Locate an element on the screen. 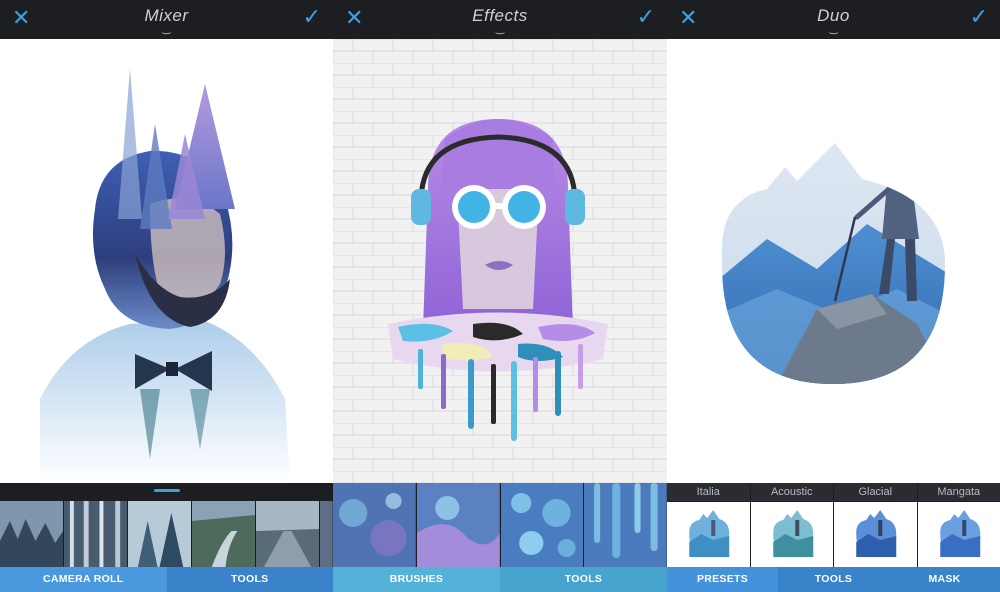 The image size is (1000, 592). preset-label: Mangata is located at coordinates (958, 492).